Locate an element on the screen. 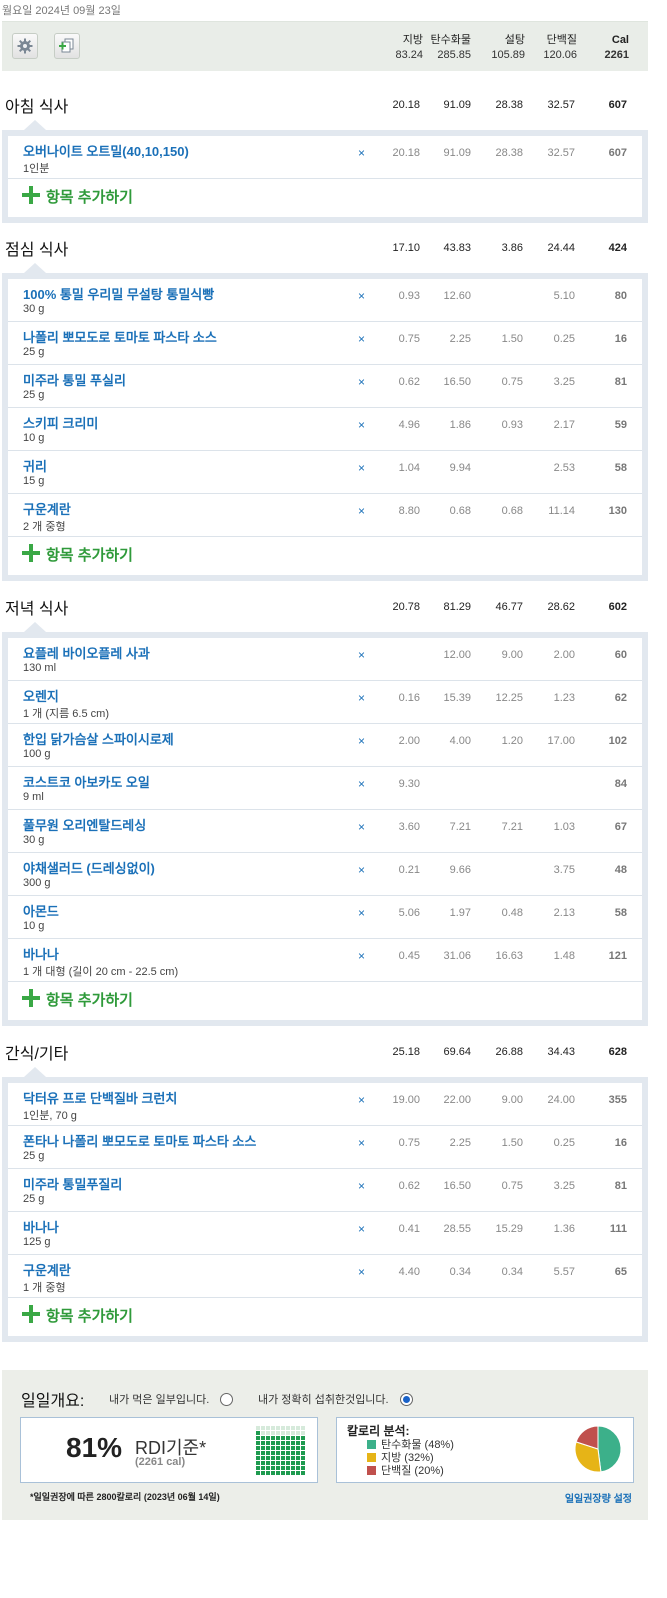 This screenshot has width=667, height=1598. food-item-name: 스키피 크리미 is located at coordinates (60, 422).